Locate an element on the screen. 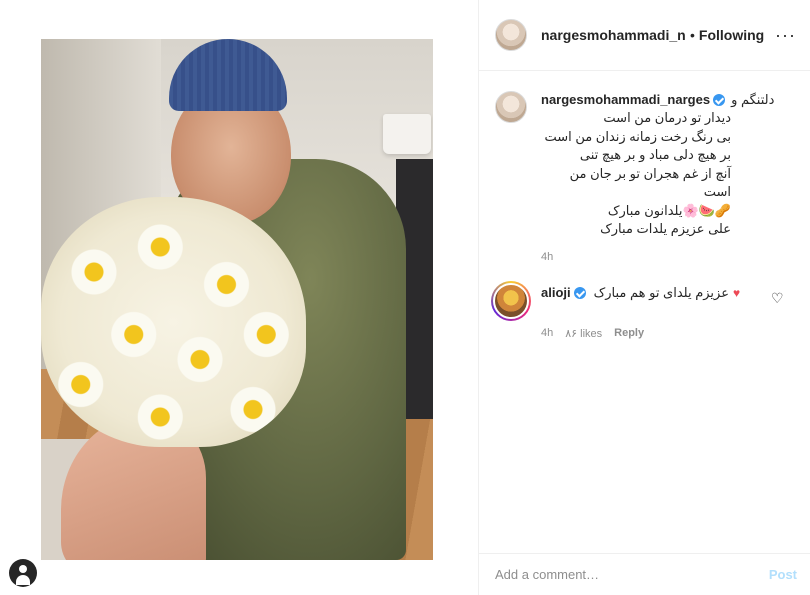 This screenshot has height=595, width=810. caption-line: بی رنگ رخت زمانه زندان من است is located at coordinates (637, 136).